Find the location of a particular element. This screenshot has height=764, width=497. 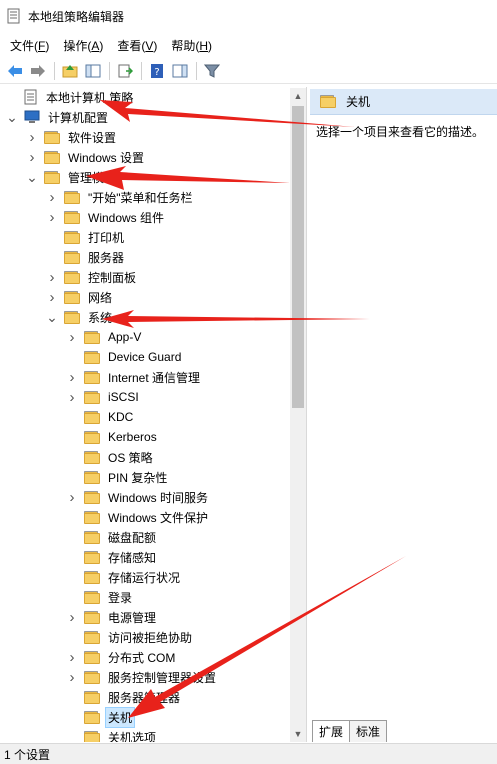

tree-item: 访问被拒绝协助 is located at coordinates (130, 637).